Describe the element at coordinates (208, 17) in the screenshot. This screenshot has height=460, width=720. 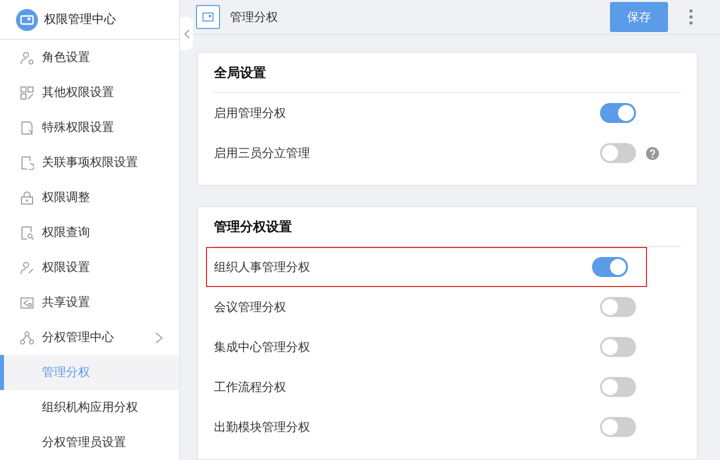
I see `page-icon` at that location.